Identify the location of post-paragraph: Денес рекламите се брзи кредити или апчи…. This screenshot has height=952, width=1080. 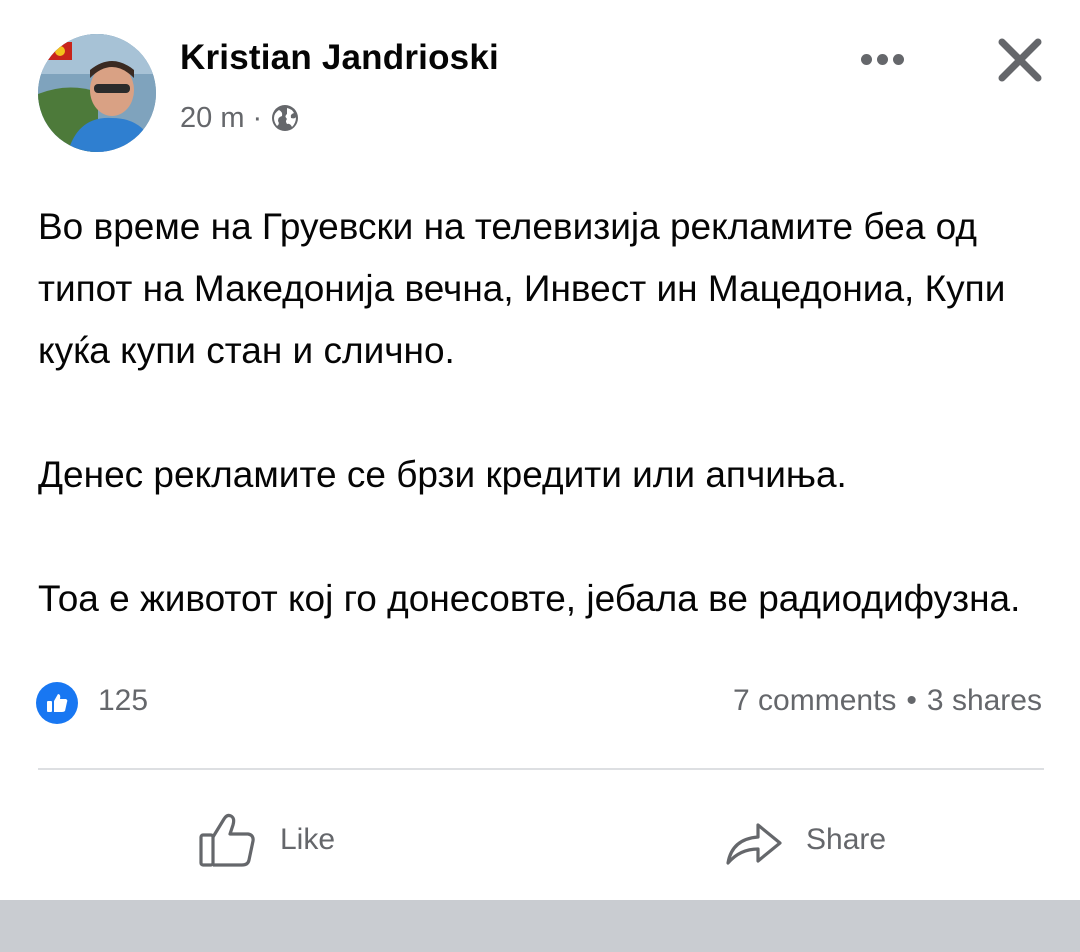
(442, 474).